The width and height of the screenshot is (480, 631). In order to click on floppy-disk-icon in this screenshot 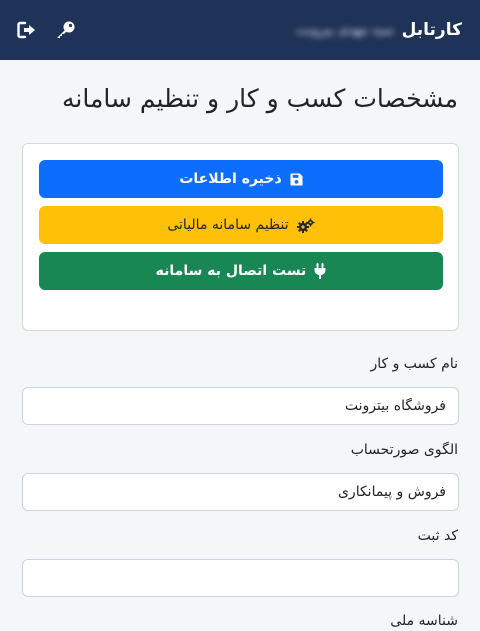, I will do `click(296, 179)`.